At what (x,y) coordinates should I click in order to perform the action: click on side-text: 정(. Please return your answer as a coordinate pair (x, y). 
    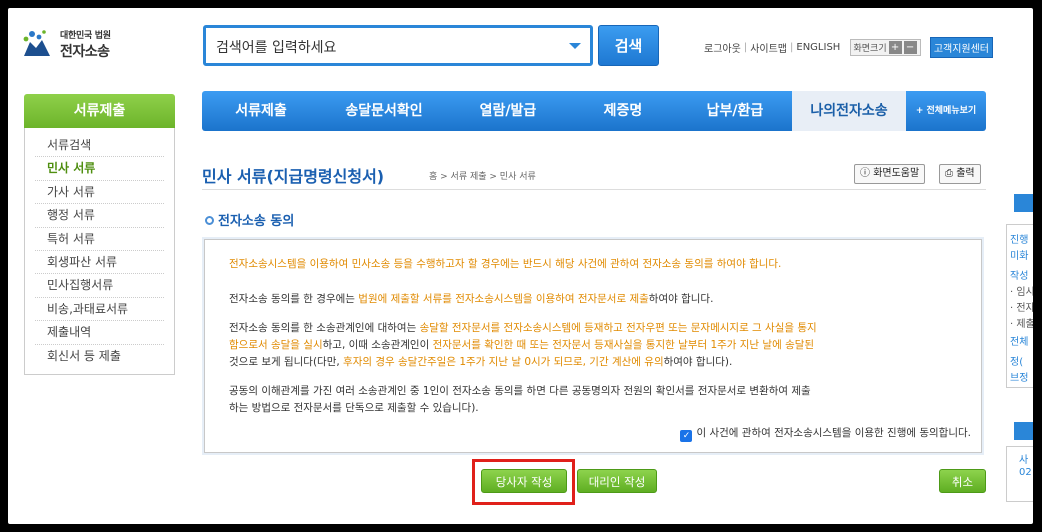
    Looking at the image, I should click on (1016, 360).